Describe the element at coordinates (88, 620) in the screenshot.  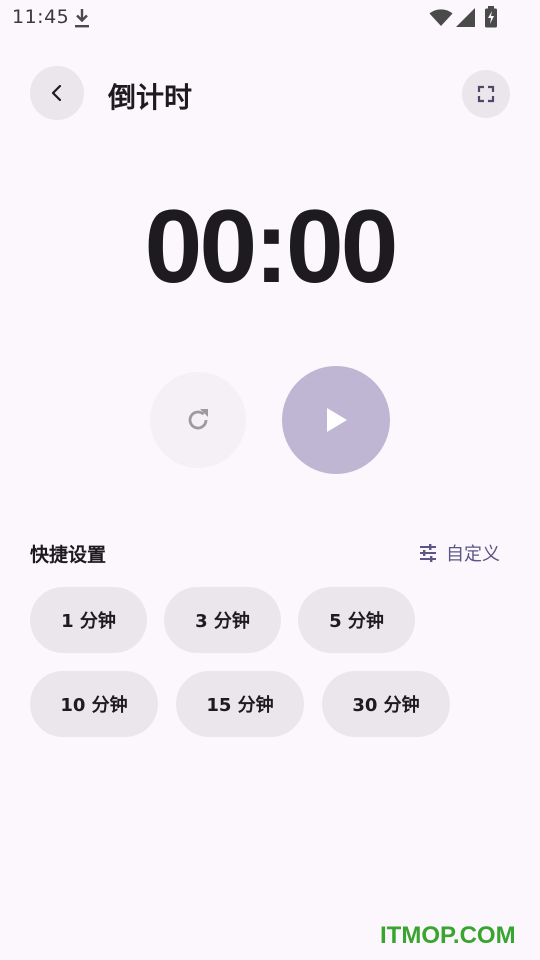
I see `preset-chip-1min: 1 分钟` at that location.